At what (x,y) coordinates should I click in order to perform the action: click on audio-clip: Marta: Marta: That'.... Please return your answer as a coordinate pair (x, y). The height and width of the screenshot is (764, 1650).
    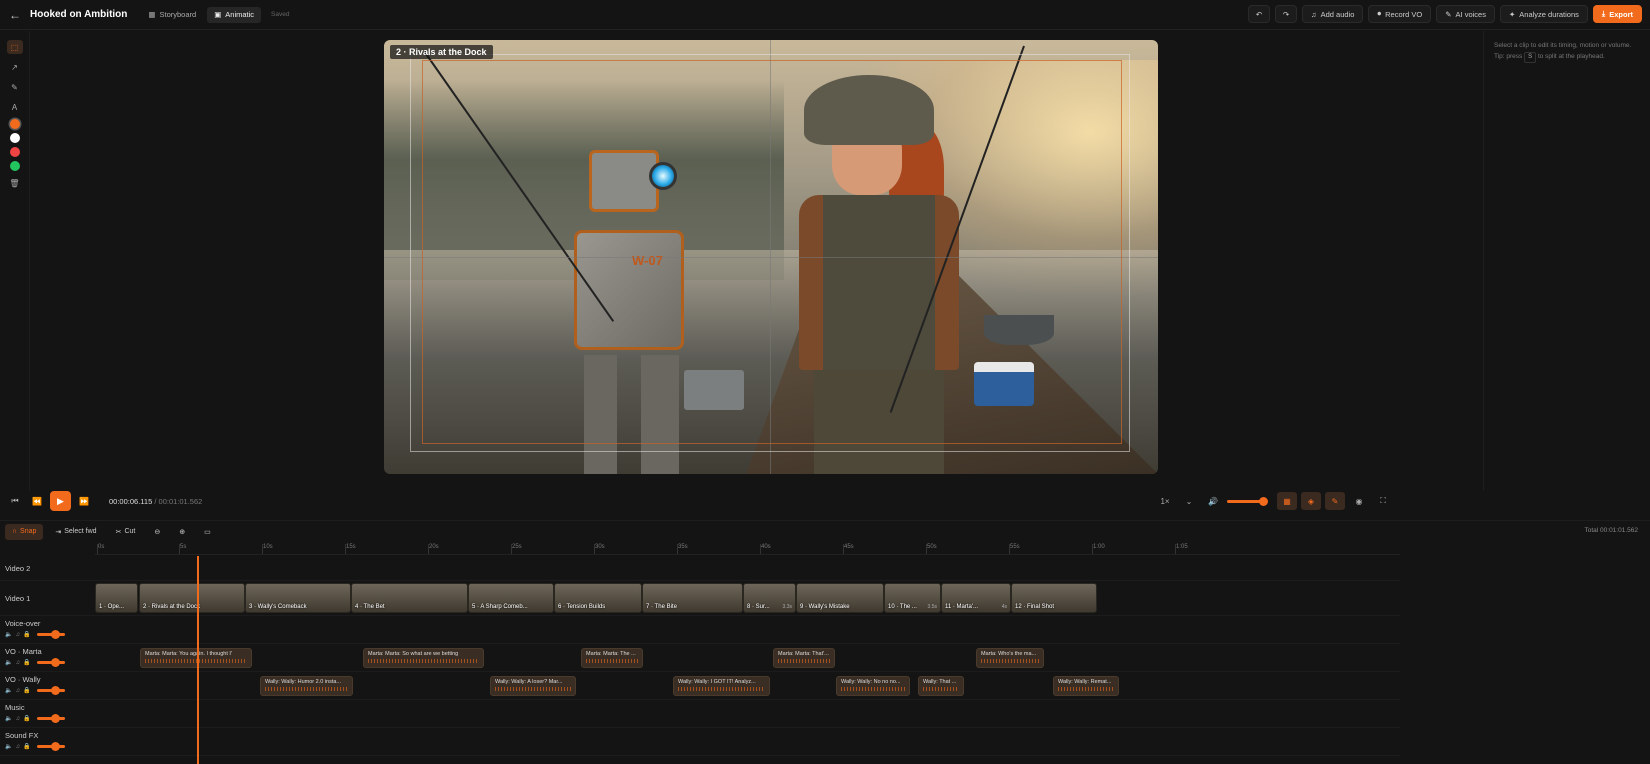
    Looking at the image, I should click on (804, 658).